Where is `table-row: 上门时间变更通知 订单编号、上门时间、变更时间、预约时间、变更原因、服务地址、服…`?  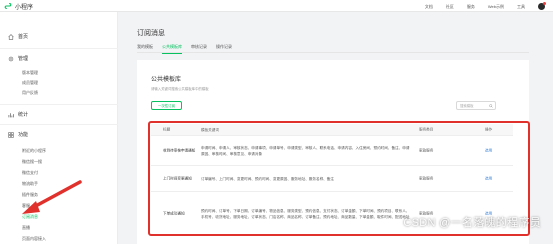 table-row: 上门时间变更通知 订单编号、上门时间、变更时间、预约时间、变更原因、服务地址、服… is located at coordinates (332, 178).